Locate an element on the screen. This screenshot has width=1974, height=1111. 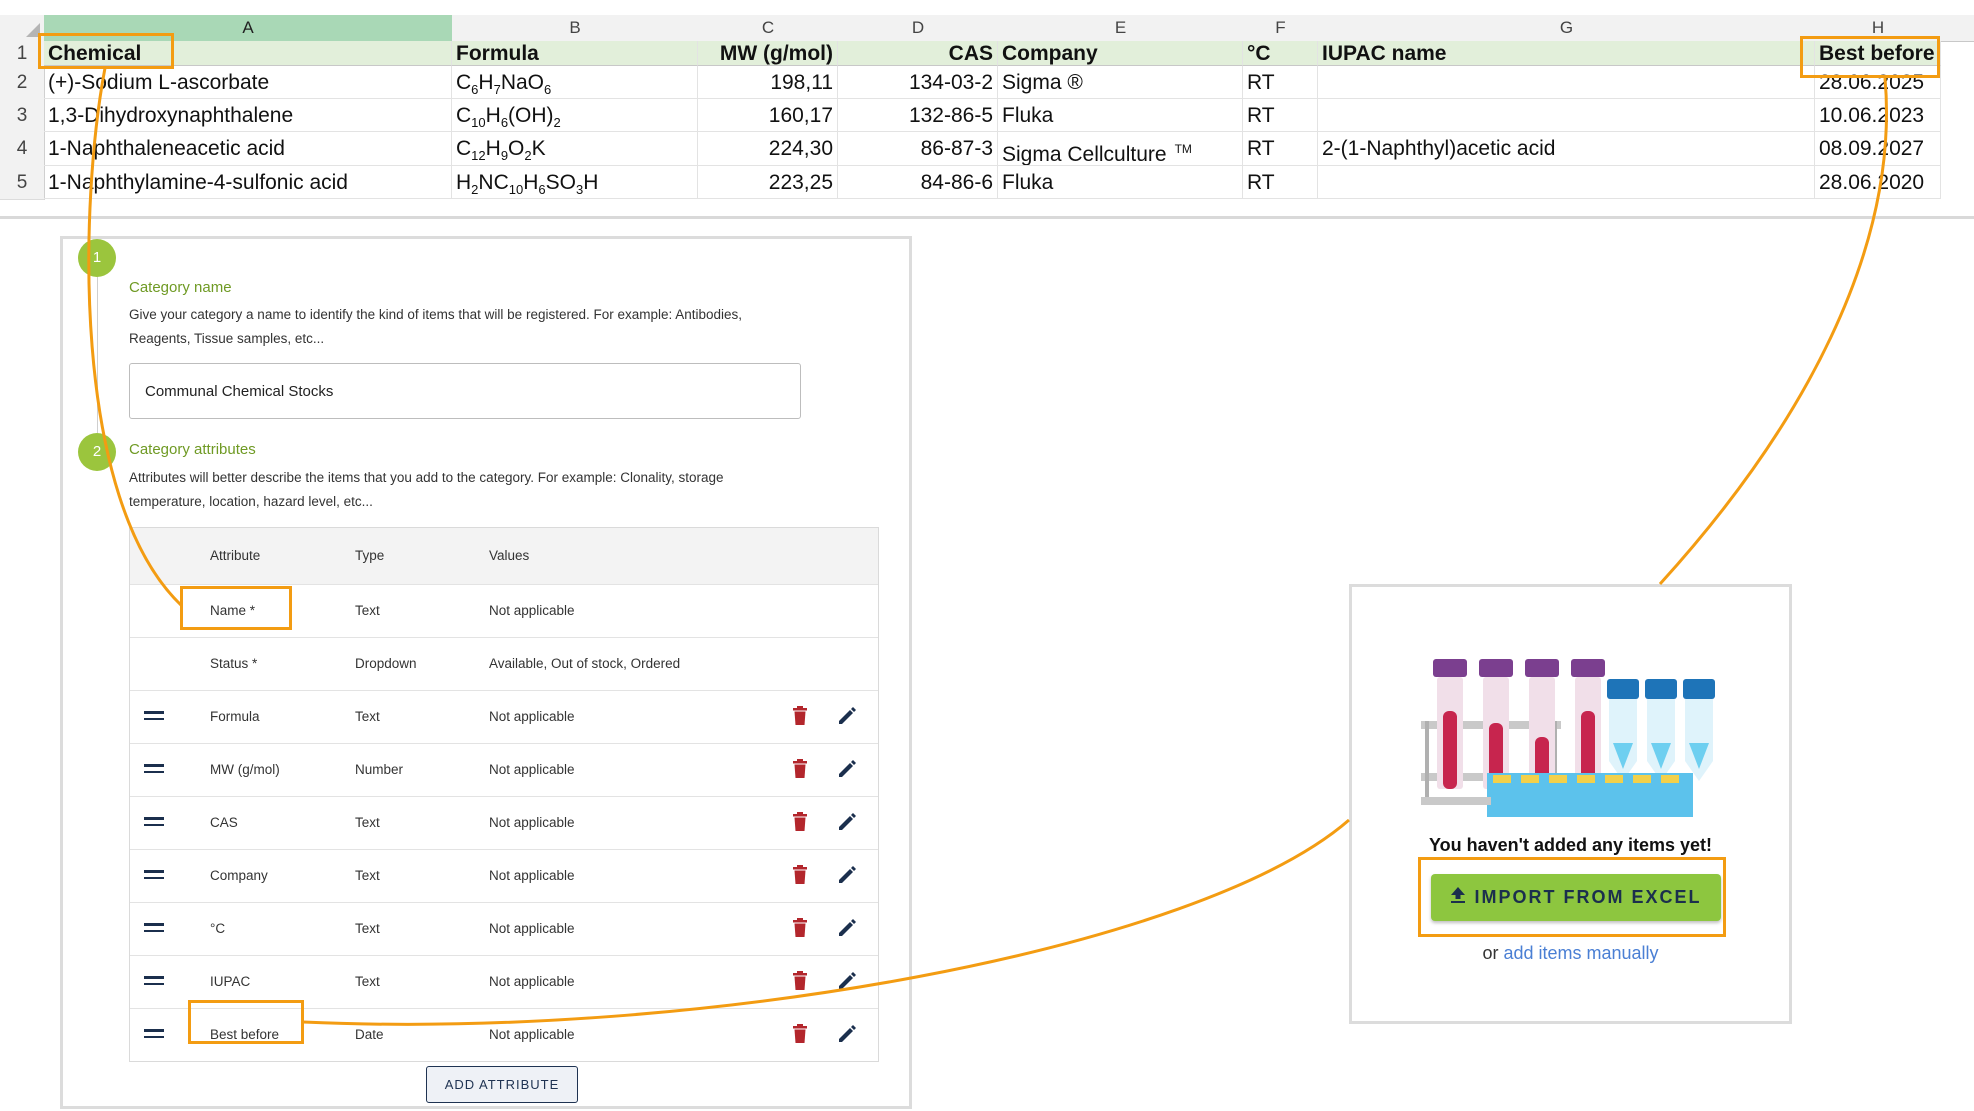
column-header-b: B is located at coordinates (575, 28).